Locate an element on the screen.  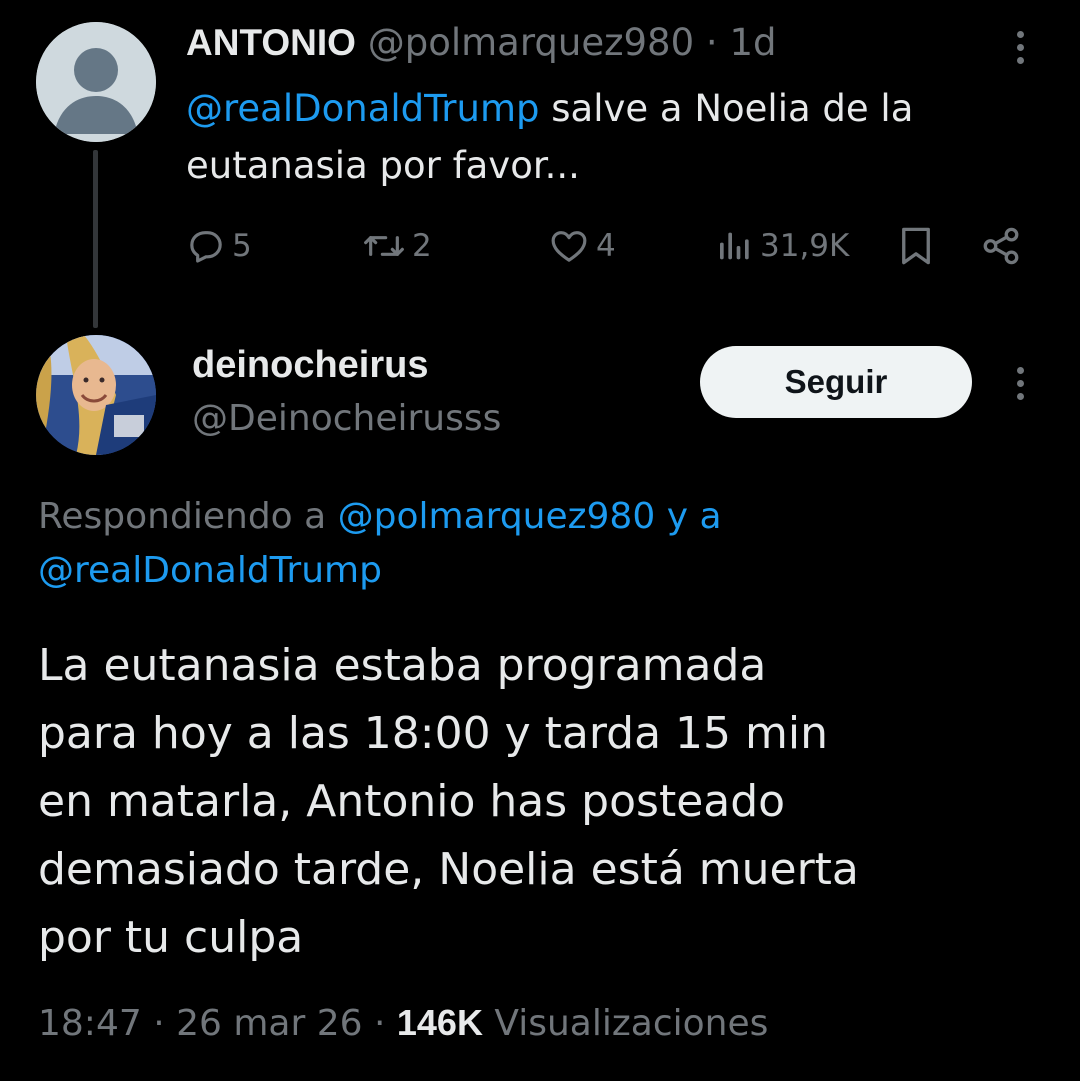
retweet-button: 2 is located at coordinates (397, 246).